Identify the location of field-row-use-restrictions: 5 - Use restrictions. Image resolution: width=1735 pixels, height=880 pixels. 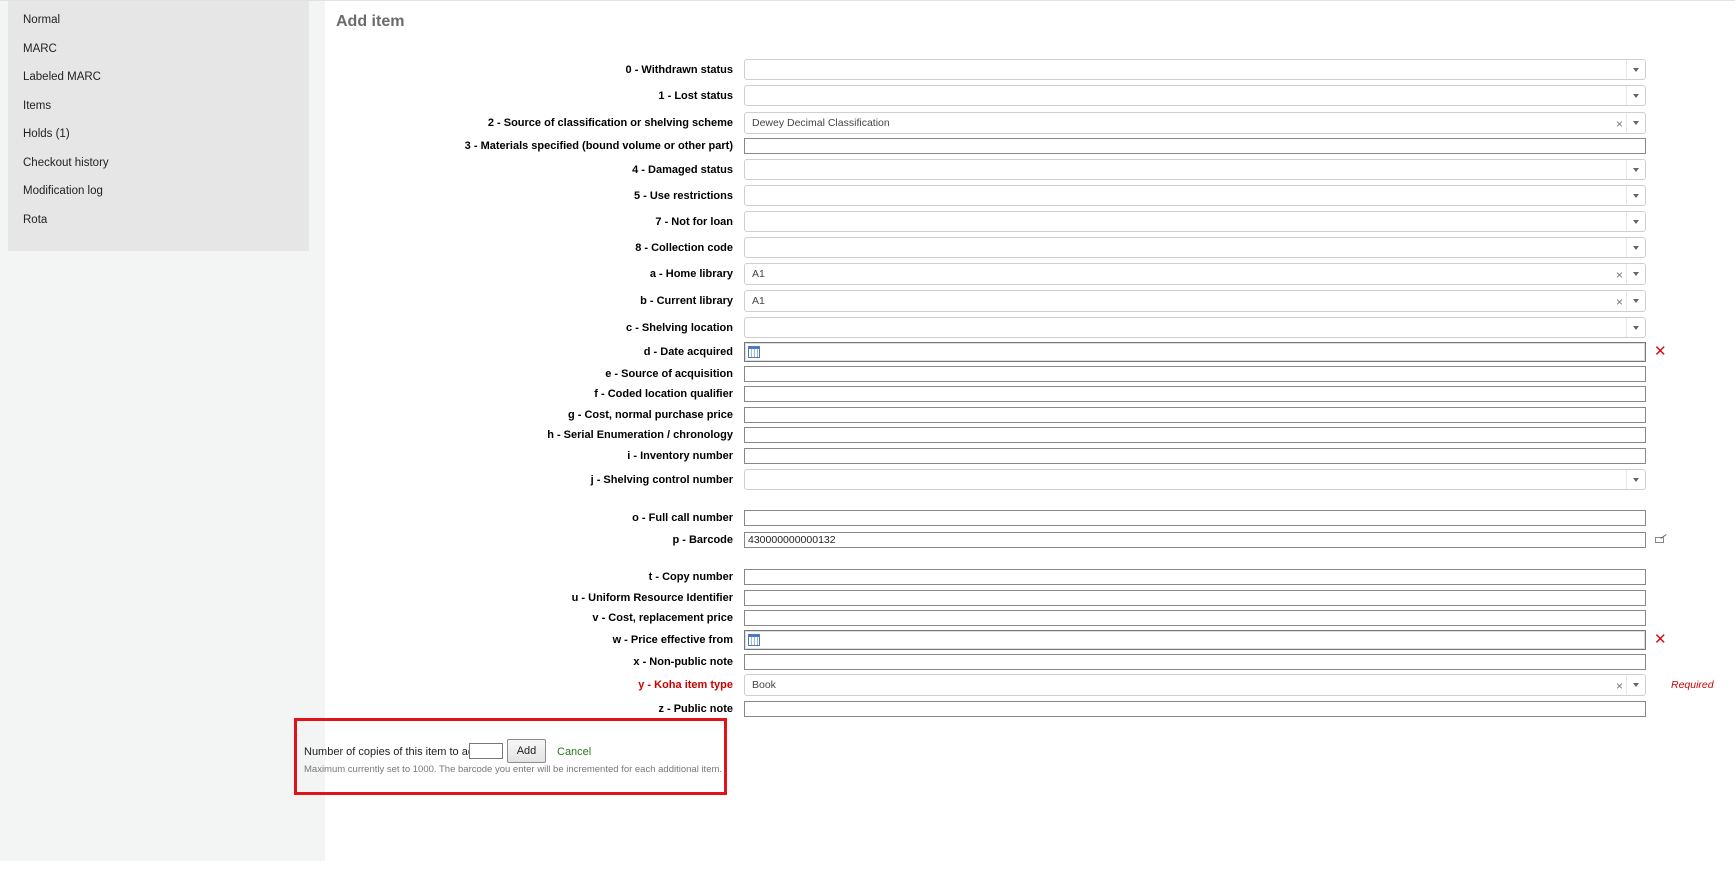
(1030, 195).